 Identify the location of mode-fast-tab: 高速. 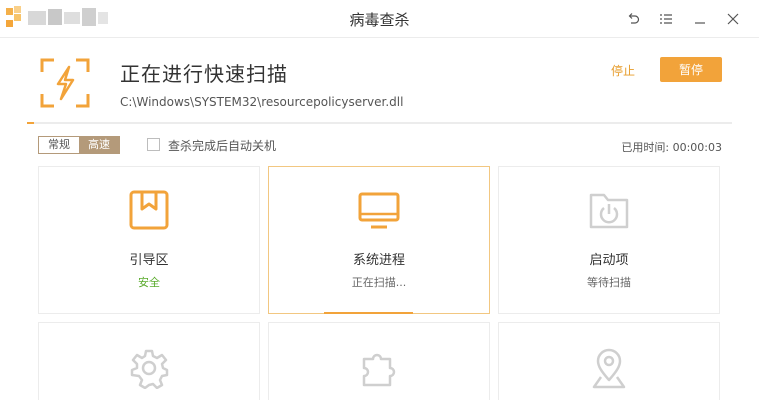
(99, 145).